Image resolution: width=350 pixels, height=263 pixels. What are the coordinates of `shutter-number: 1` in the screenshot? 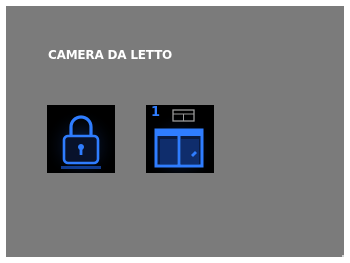 It's located at (156, 112).